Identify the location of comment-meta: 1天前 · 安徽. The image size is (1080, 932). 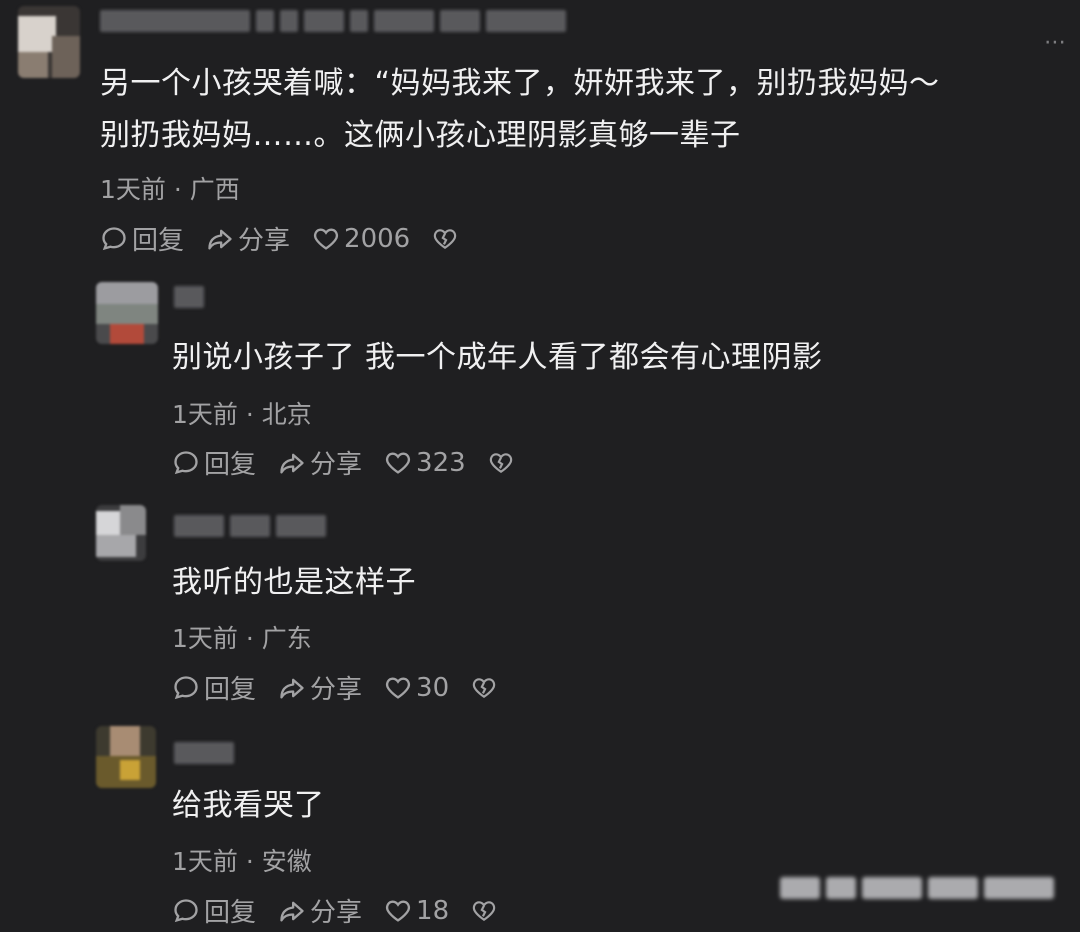
(242, 861).